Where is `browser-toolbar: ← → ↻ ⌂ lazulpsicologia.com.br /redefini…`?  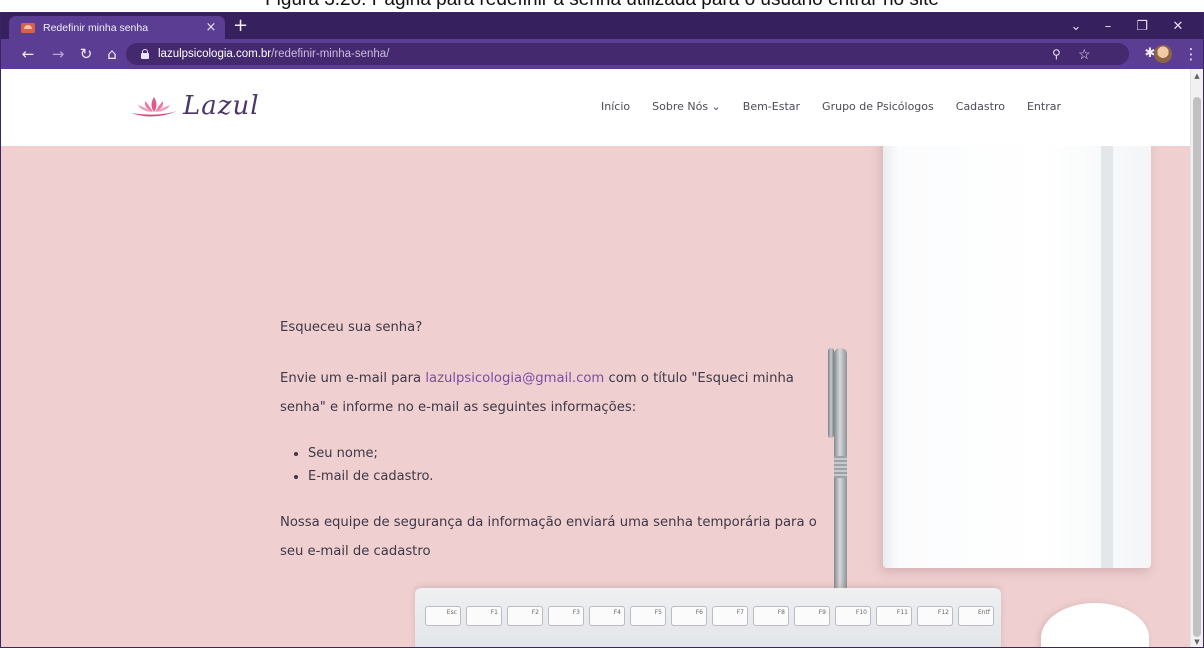
browser-toolbar: ← → ↻ ⌂ lazulpsicologia.com.br /redefini… is located at coordinates (602, 54).